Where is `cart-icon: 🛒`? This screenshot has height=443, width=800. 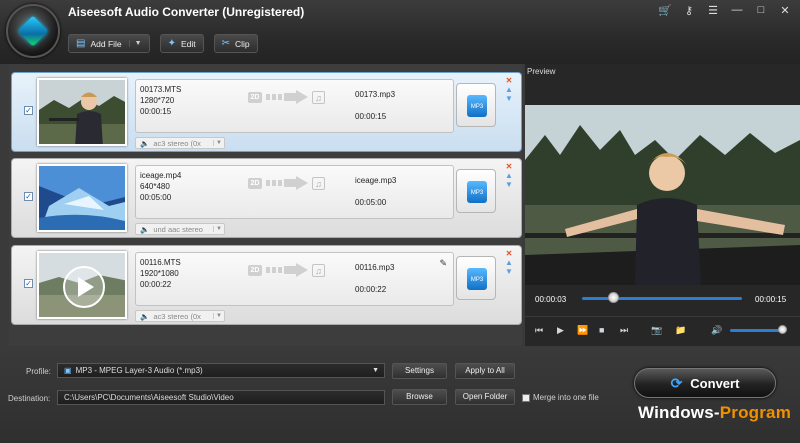 cart-icon: 🛒 is located at coordinates (665, 10).